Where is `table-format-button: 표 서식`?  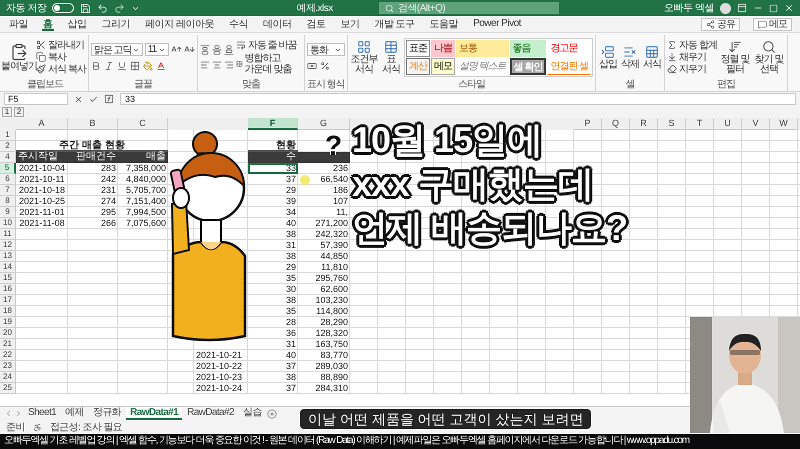
table-format-button: 표 서식 is located at coordinates (391, 57).